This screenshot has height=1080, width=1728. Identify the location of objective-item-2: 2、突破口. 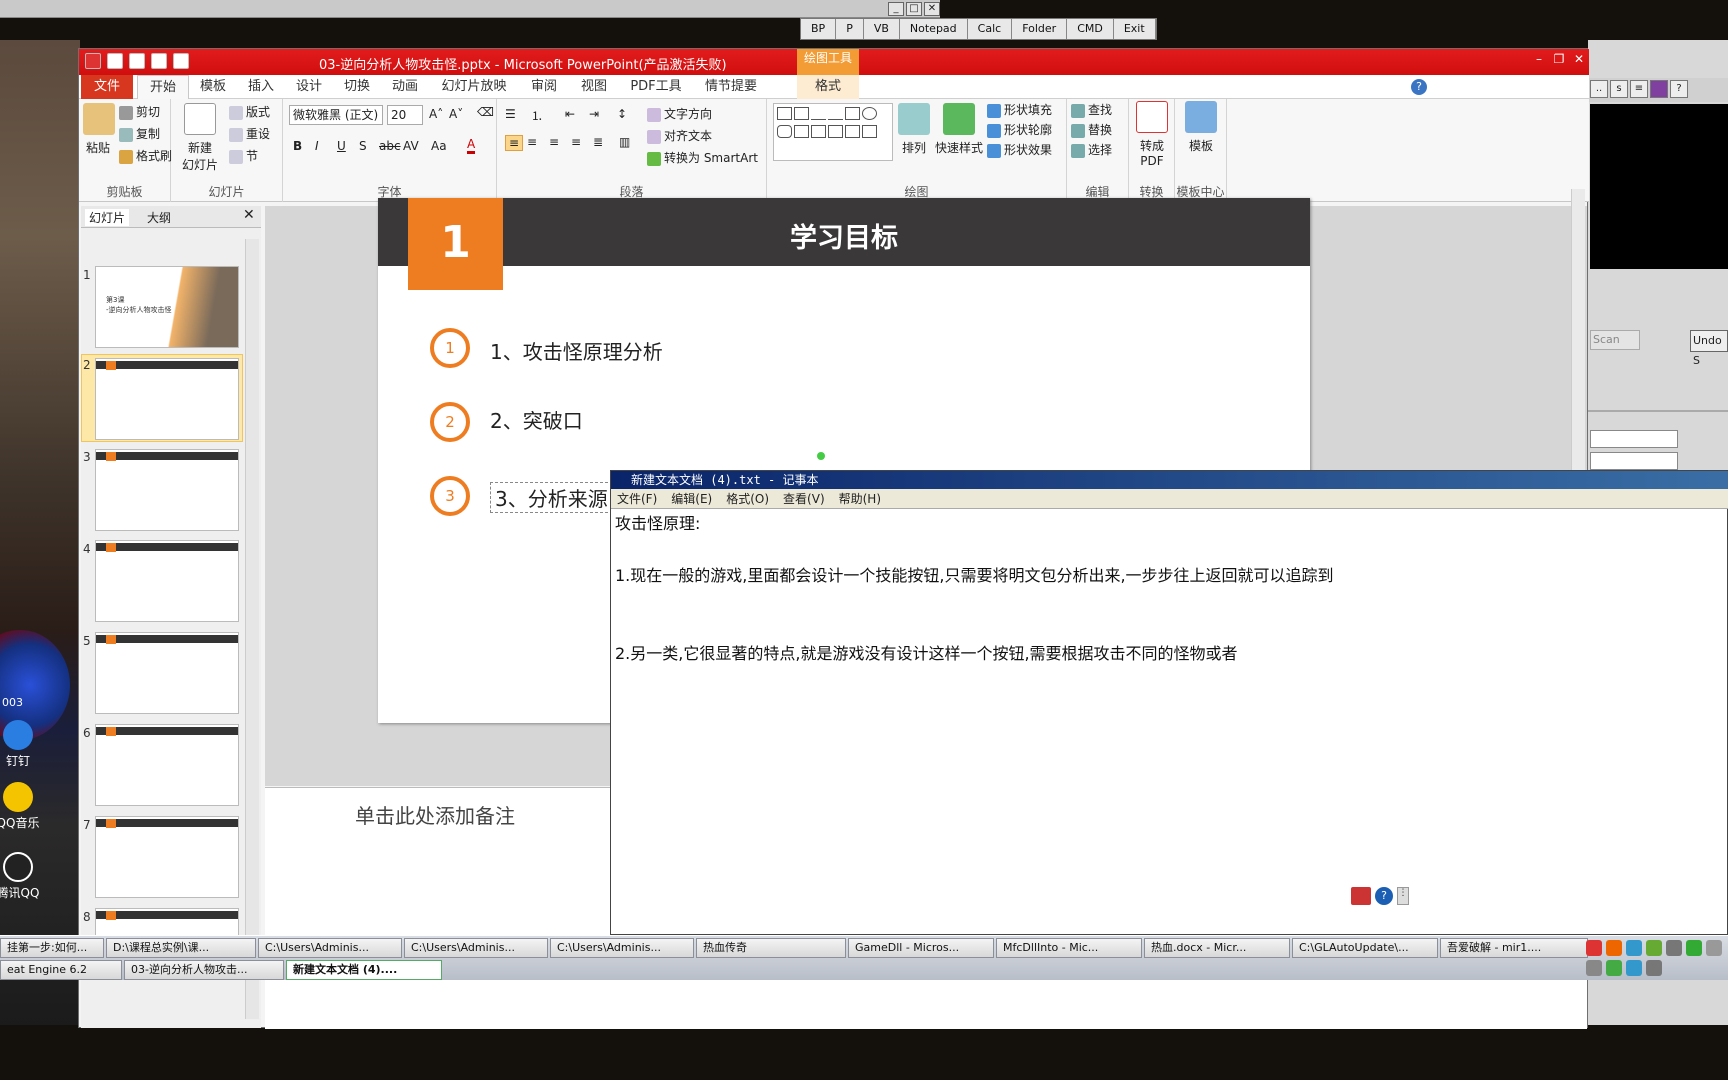
(536, 419).